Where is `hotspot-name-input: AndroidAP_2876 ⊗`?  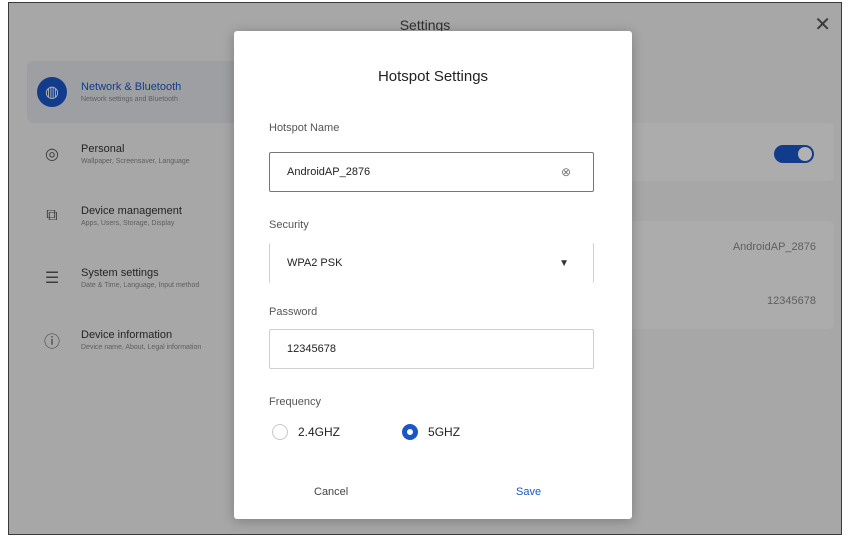
hotspot-name-input: AndroidAP_2876 ⊗ is located at coordinates (431, 172).